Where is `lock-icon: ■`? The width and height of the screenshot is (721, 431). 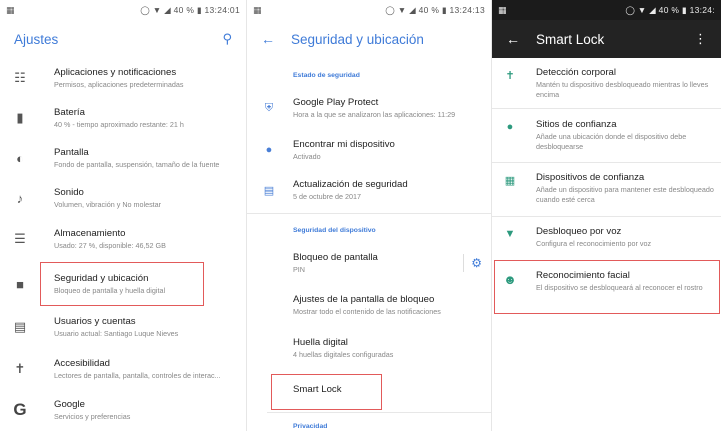
lock-icon: ■ is located at coordinates (20, 284).